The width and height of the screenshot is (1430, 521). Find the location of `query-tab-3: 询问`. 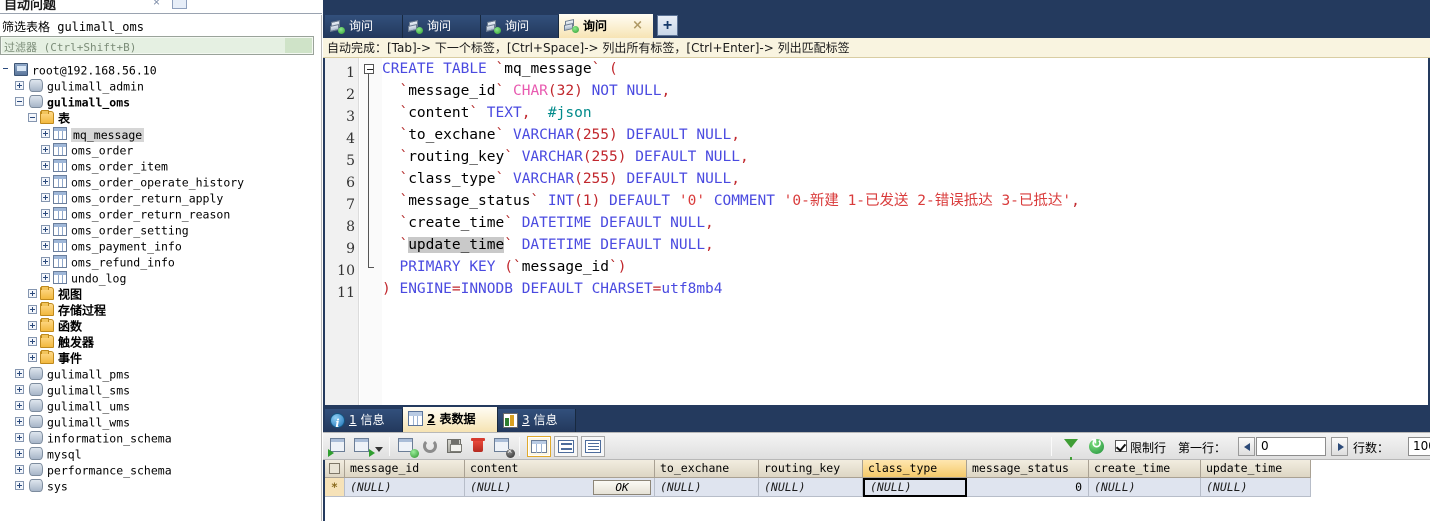

query-tab-3: 询问 is located at coordinates (520, 26).